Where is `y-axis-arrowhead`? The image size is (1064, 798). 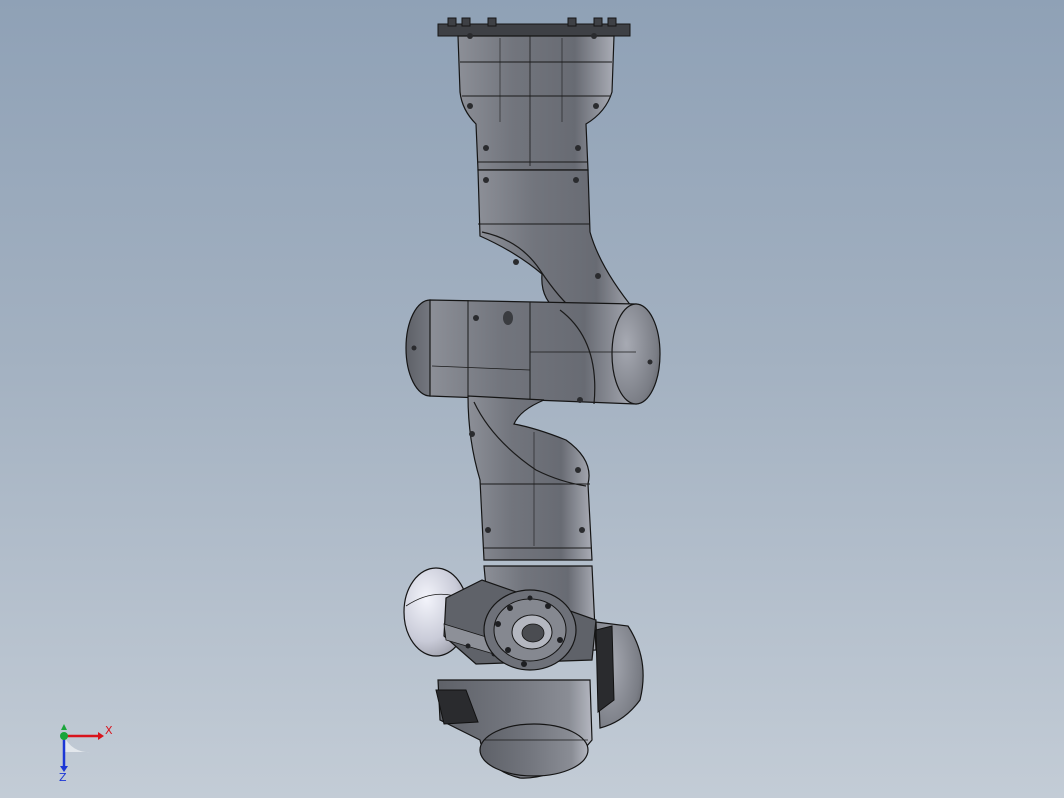
y-axis-arrowhead is located at coordinates (64, 727).